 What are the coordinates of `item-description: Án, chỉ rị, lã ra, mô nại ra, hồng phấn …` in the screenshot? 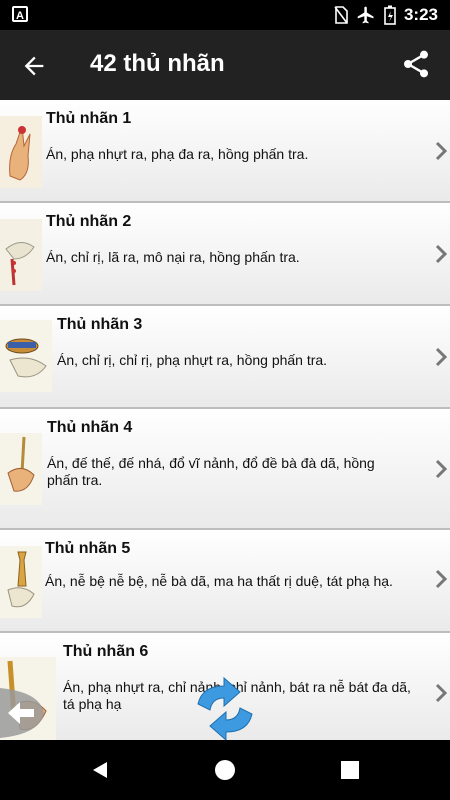 It's located at (173, 257).